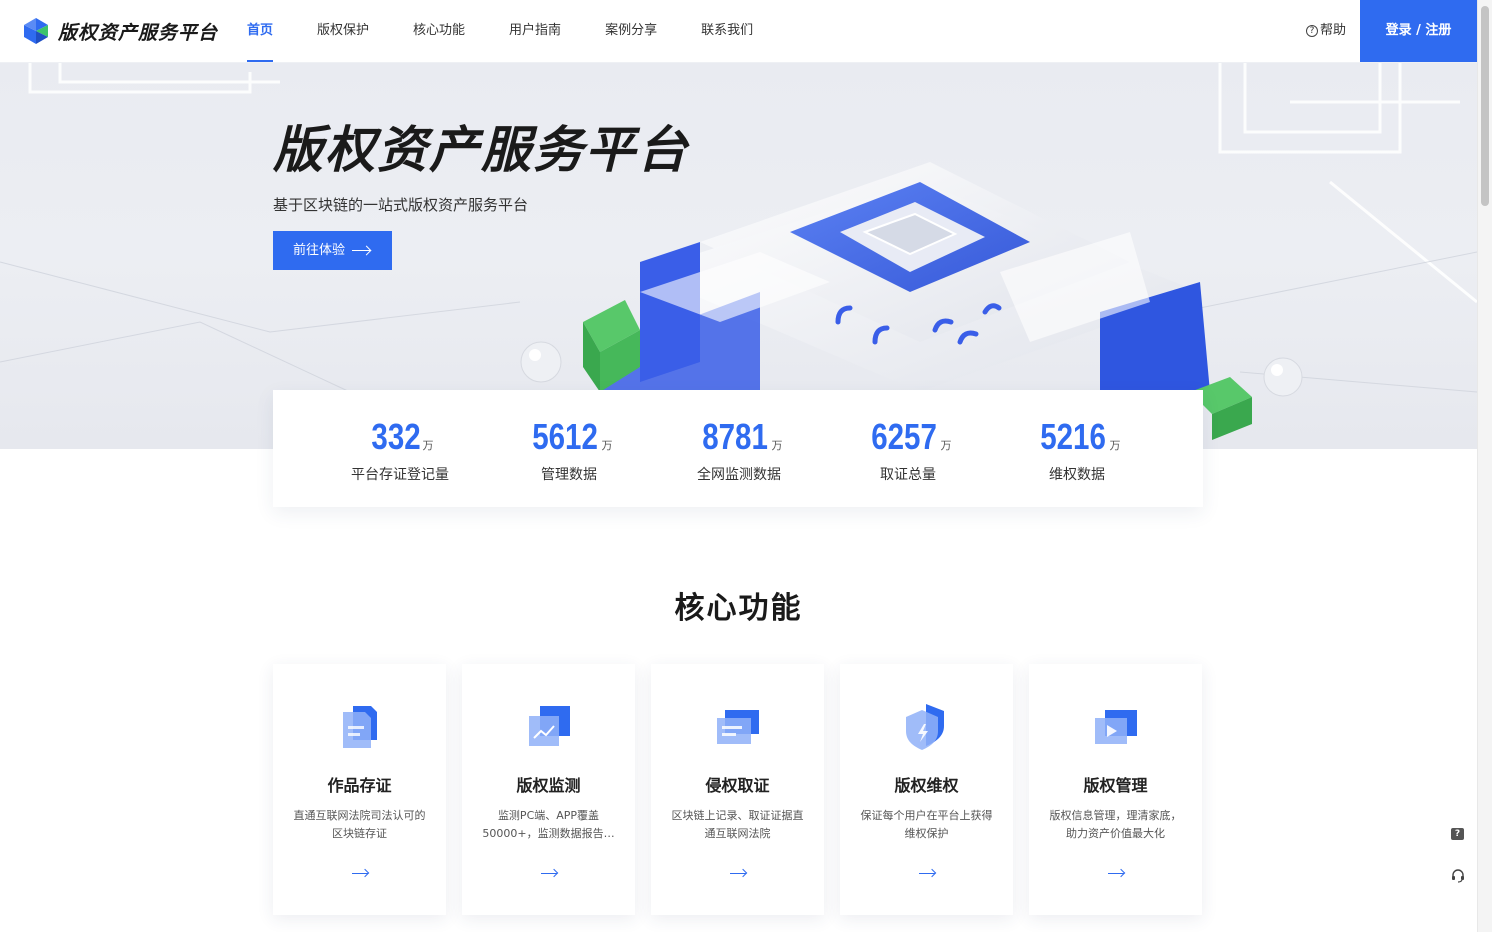  What do you see at coordinates (343, 31) in the screenshot?
I see `nav-item-copyright-protection: 版权保护` at bounding box center [343, 31].